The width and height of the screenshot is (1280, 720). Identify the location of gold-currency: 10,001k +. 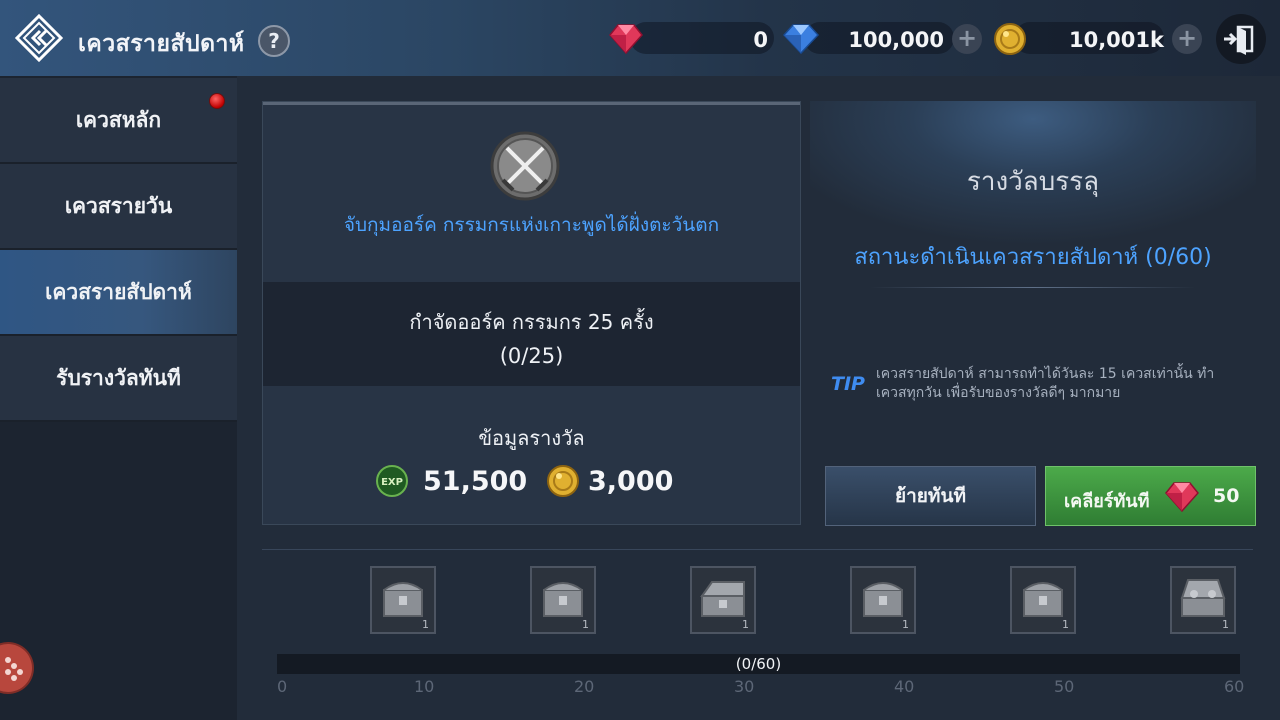
(1097, 38).